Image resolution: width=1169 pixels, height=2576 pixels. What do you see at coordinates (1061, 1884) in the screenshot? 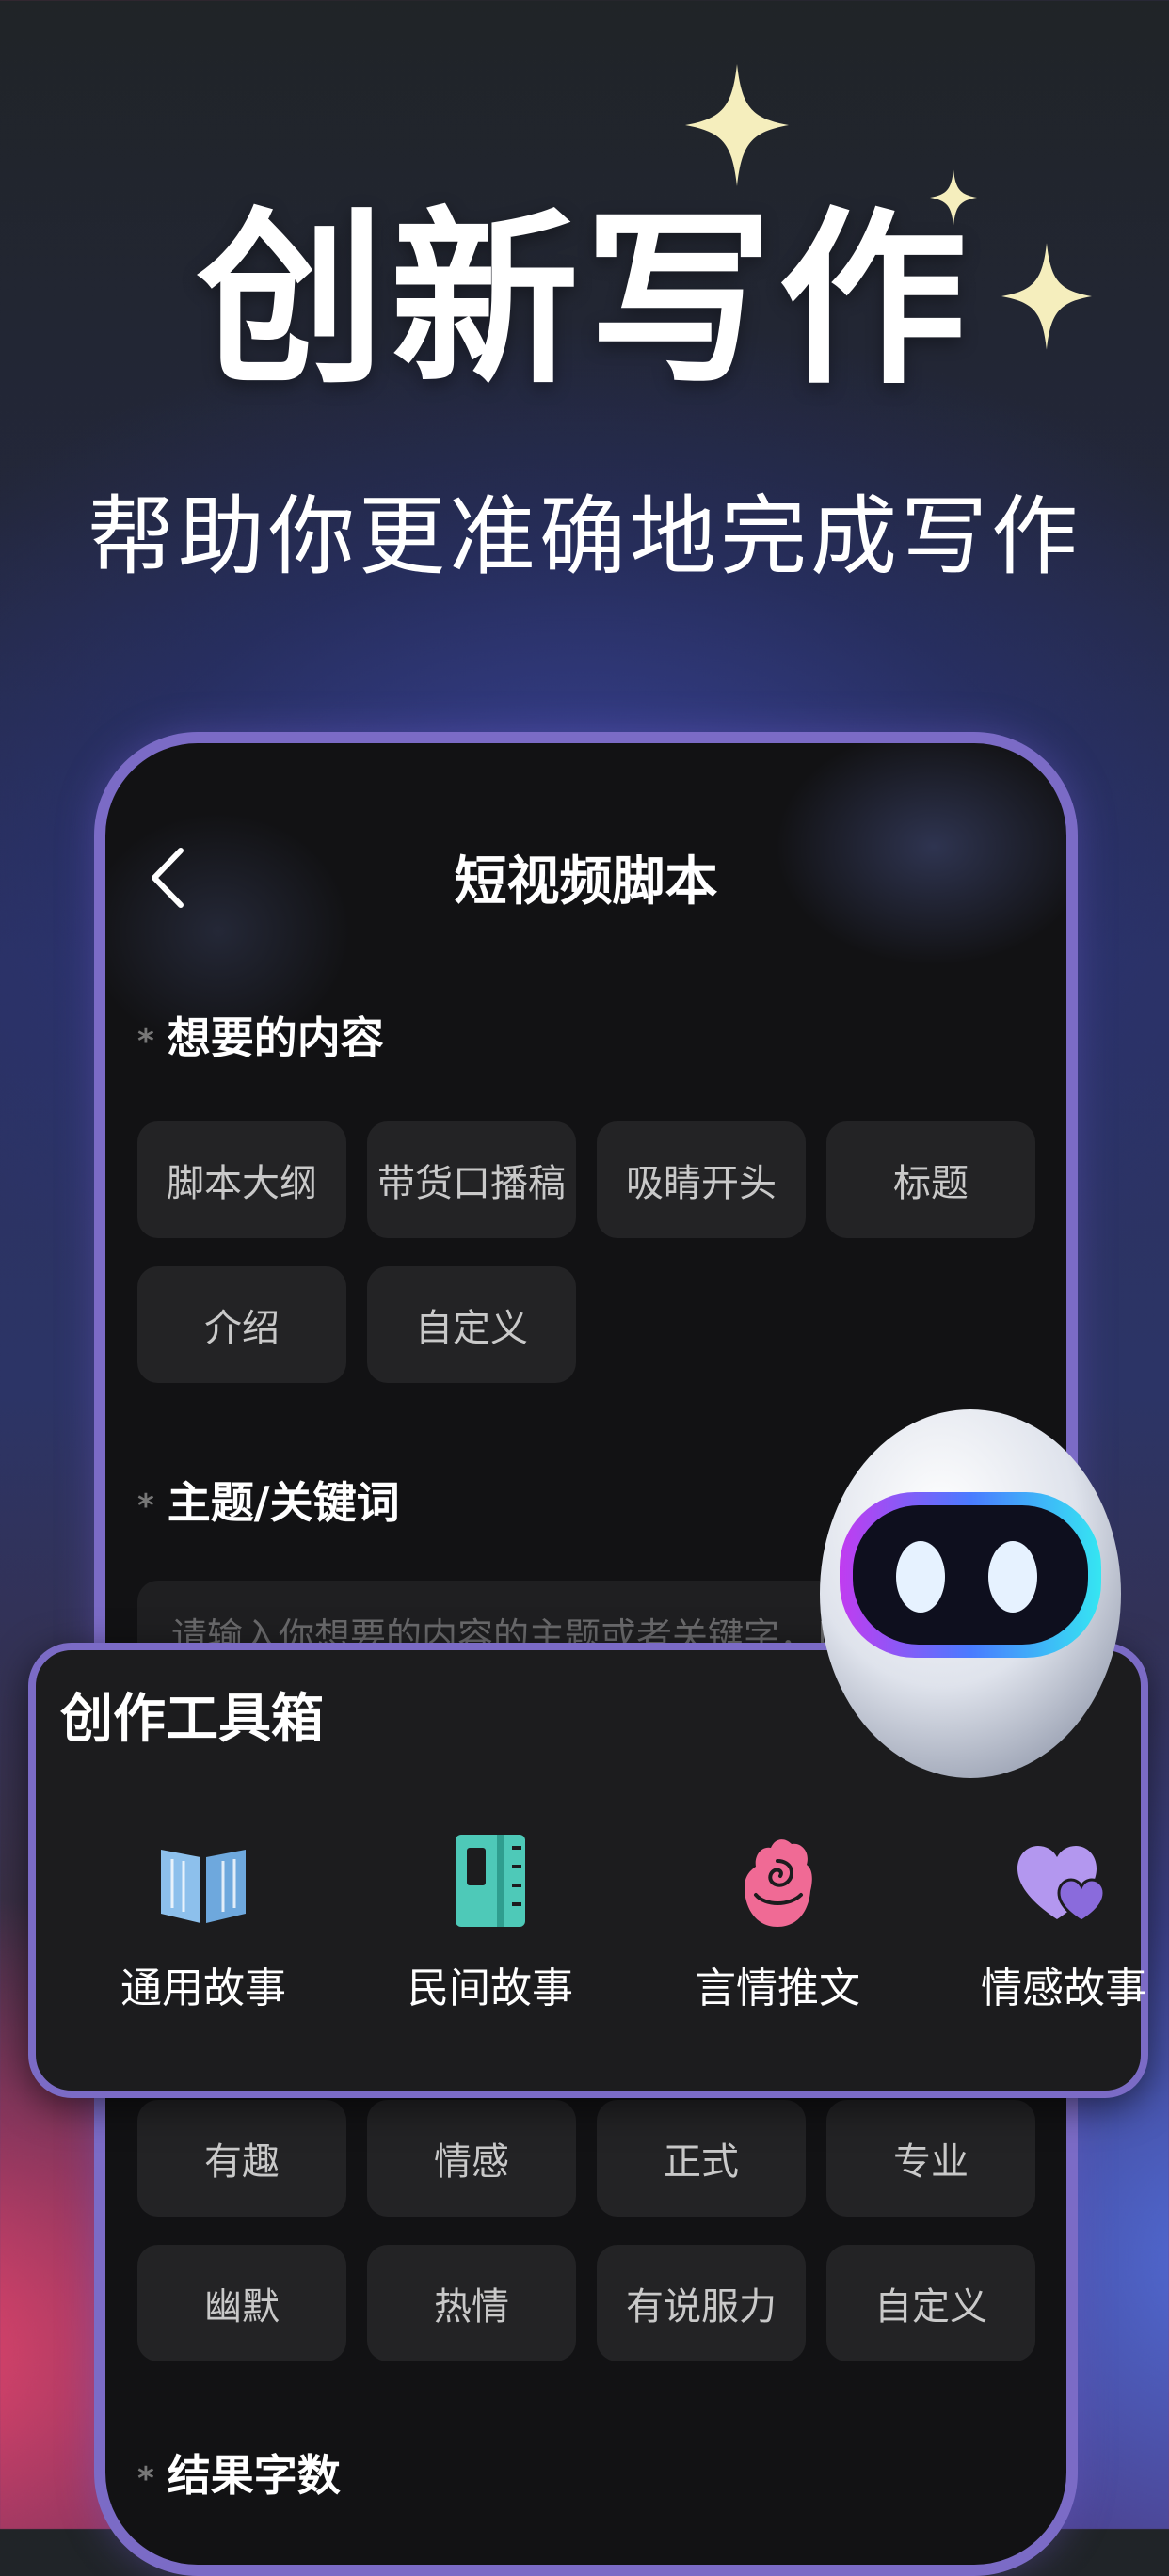
I see `hearts-icon` at bounding box center [1061, 1884].